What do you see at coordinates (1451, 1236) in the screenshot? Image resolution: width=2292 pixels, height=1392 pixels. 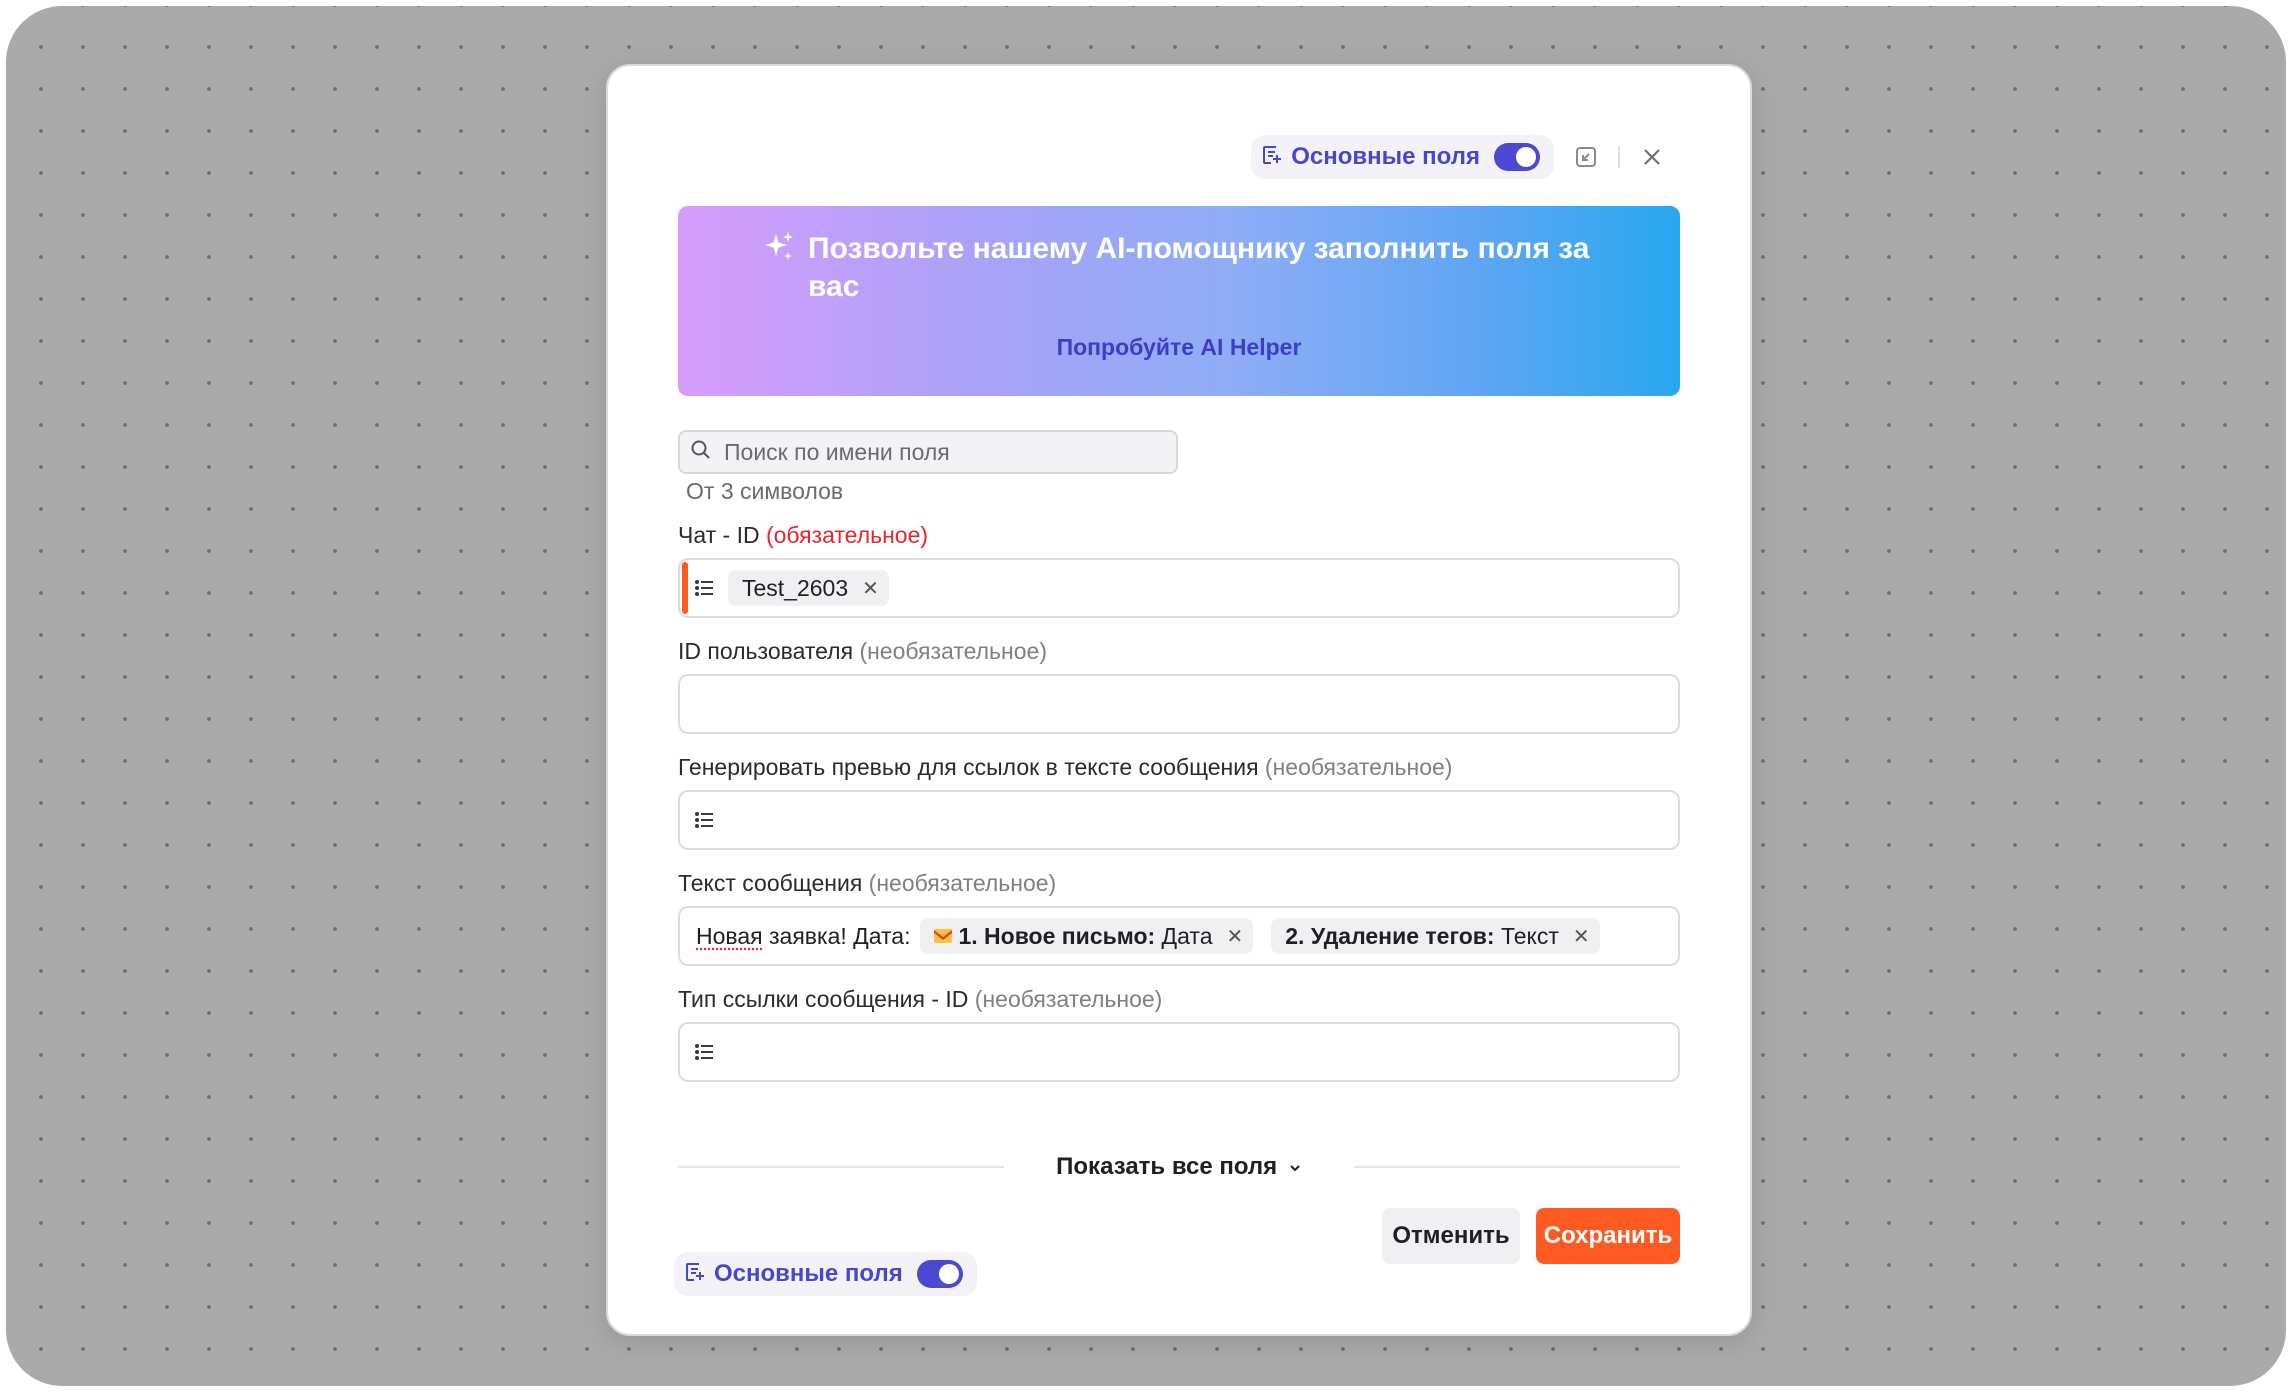 I see `cancel-button: Отменить` at bounding box center [1451, 1236].